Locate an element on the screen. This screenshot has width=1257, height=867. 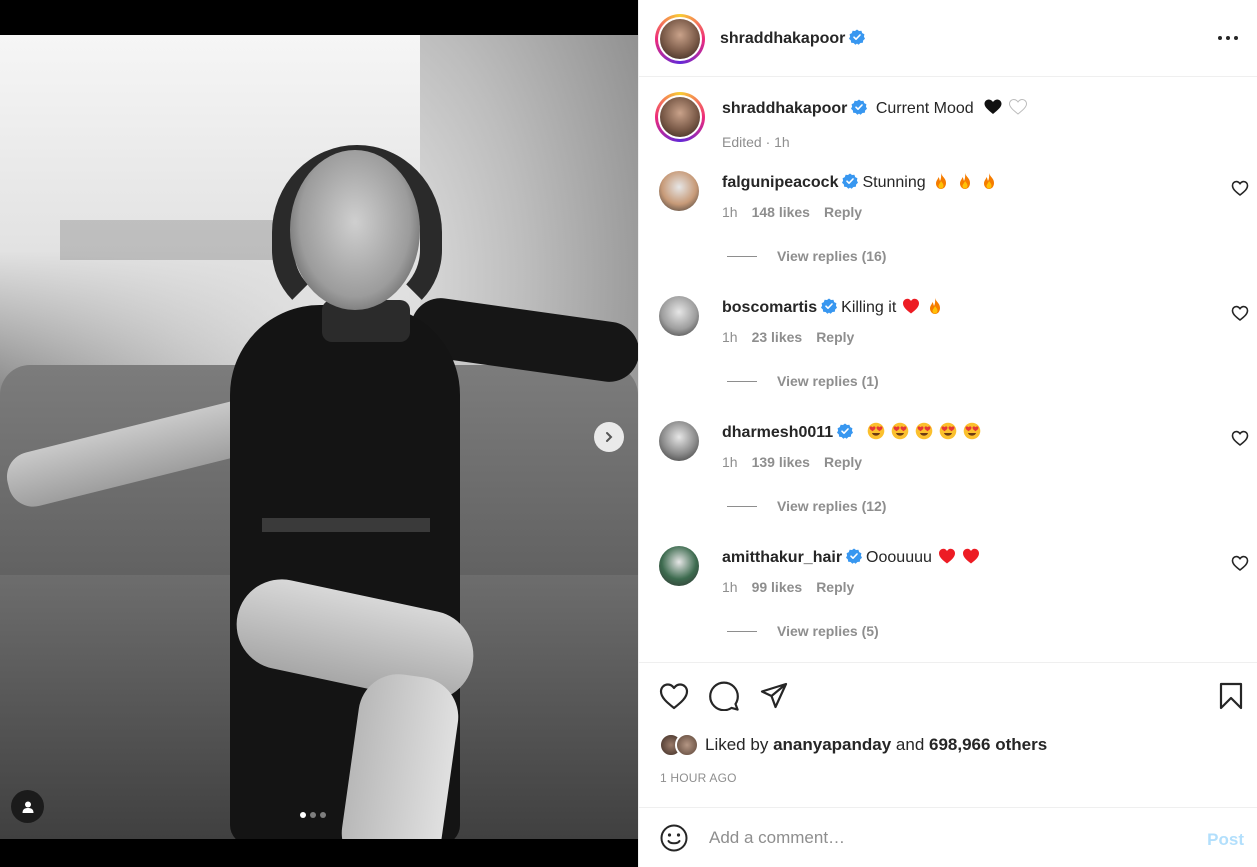
comment-body: boscomartis Killing it is located at coordinates (833, 307).